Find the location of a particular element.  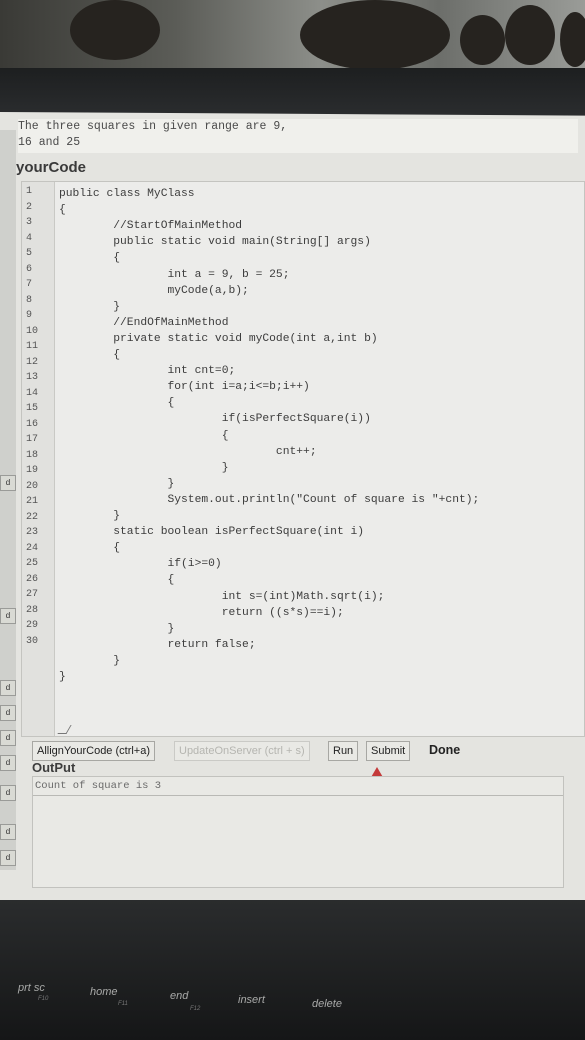

code-line: myCode(a,b); is located at coordinates (153, 291).